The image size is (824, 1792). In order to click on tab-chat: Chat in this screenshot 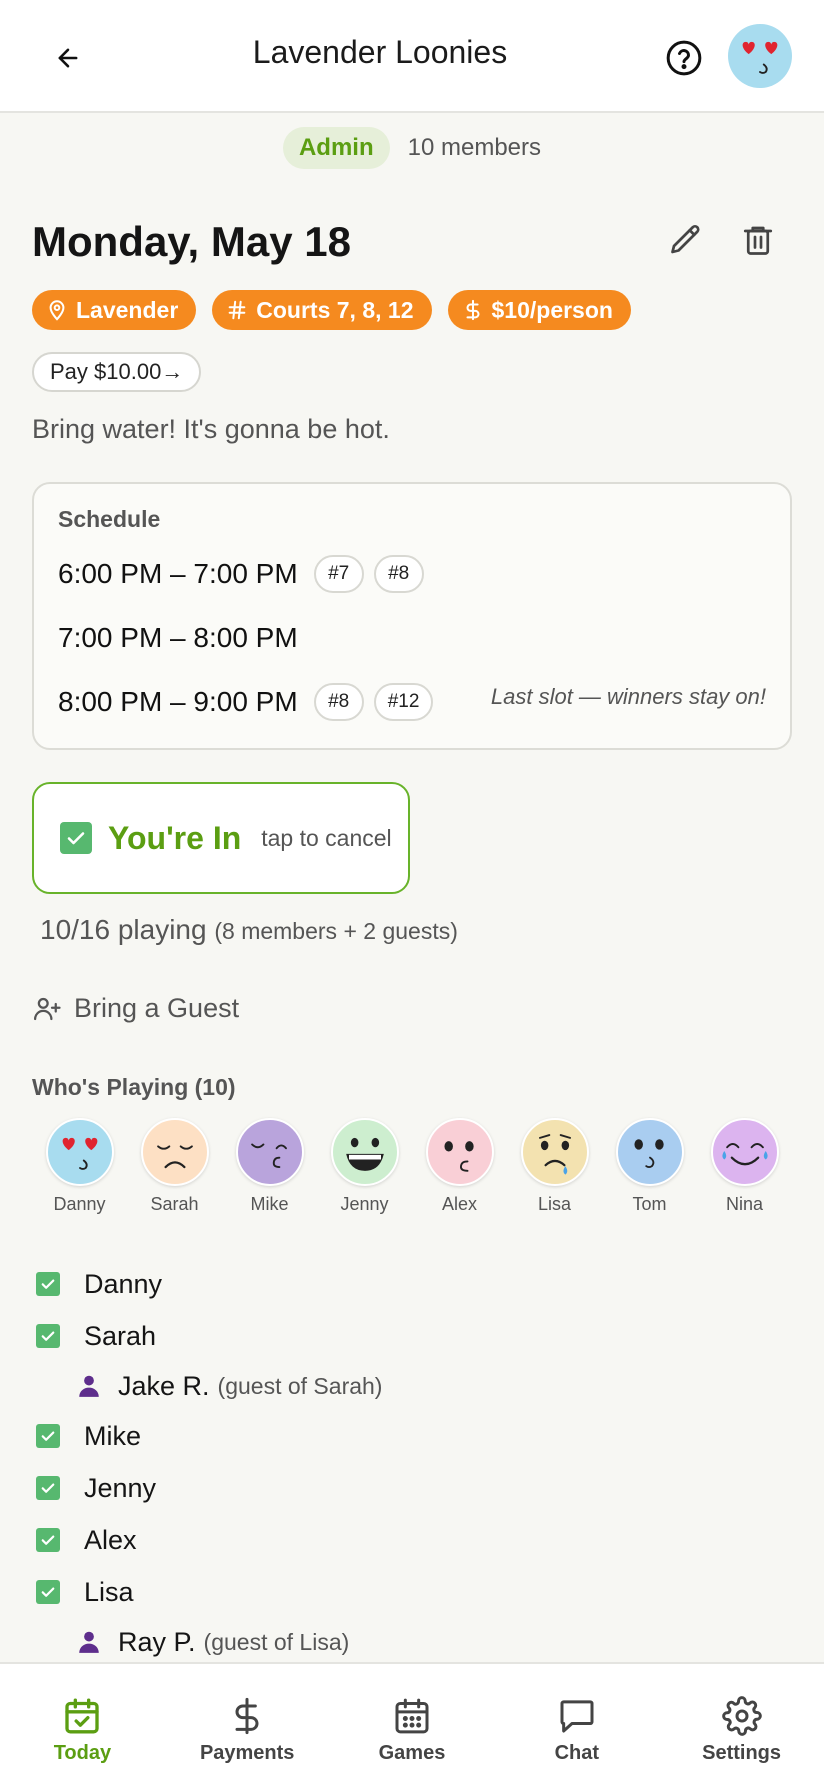, I will do `click(576, 1728)`.